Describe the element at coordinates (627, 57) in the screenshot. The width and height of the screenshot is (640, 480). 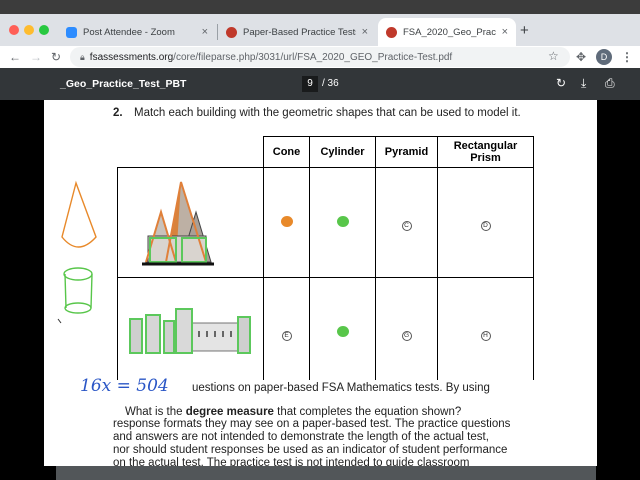
I see `browser-menu-icon: ⋮` at that location.